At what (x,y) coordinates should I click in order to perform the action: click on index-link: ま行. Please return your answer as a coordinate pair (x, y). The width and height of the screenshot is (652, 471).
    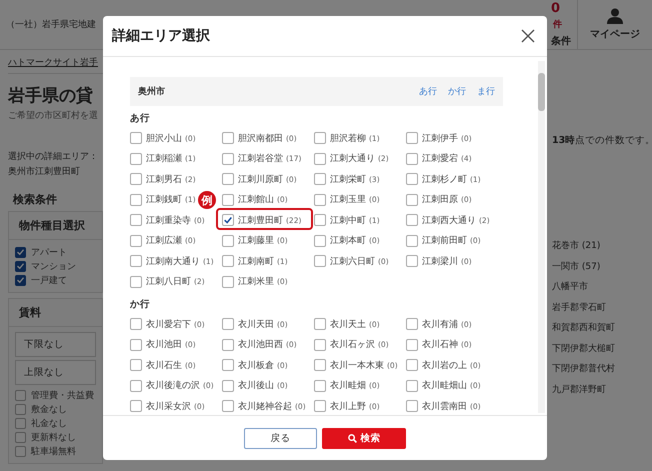
    Looking at the image, I should click on (486, 91).